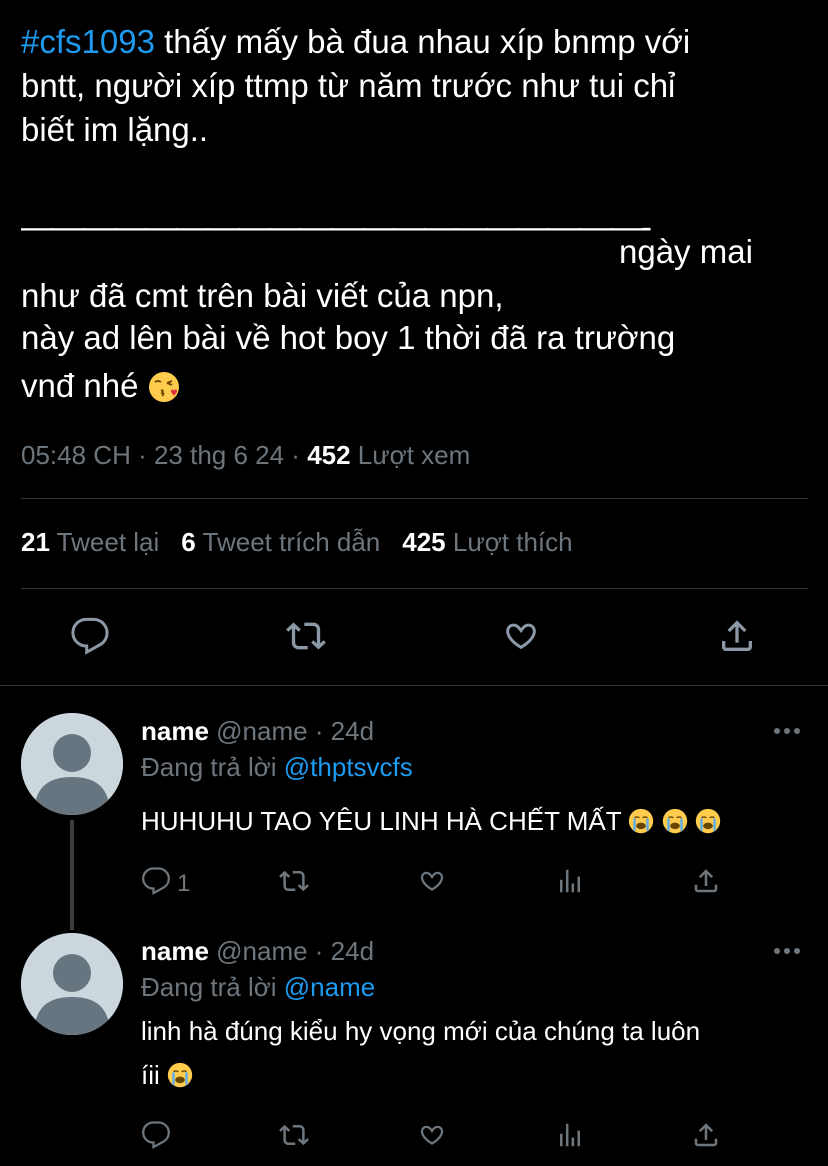 This screenshot has height=1166, width=828. I want to click on mention-link: @name, so click(329, 987).